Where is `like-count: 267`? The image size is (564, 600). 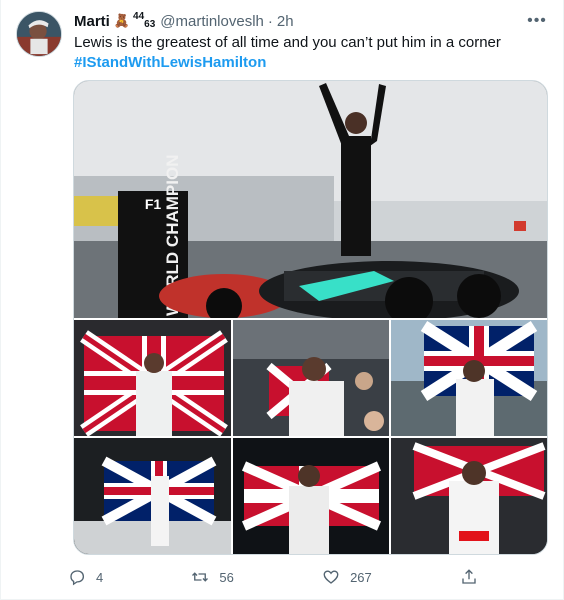 like-count: 267 is located at coordinates (361, 577).